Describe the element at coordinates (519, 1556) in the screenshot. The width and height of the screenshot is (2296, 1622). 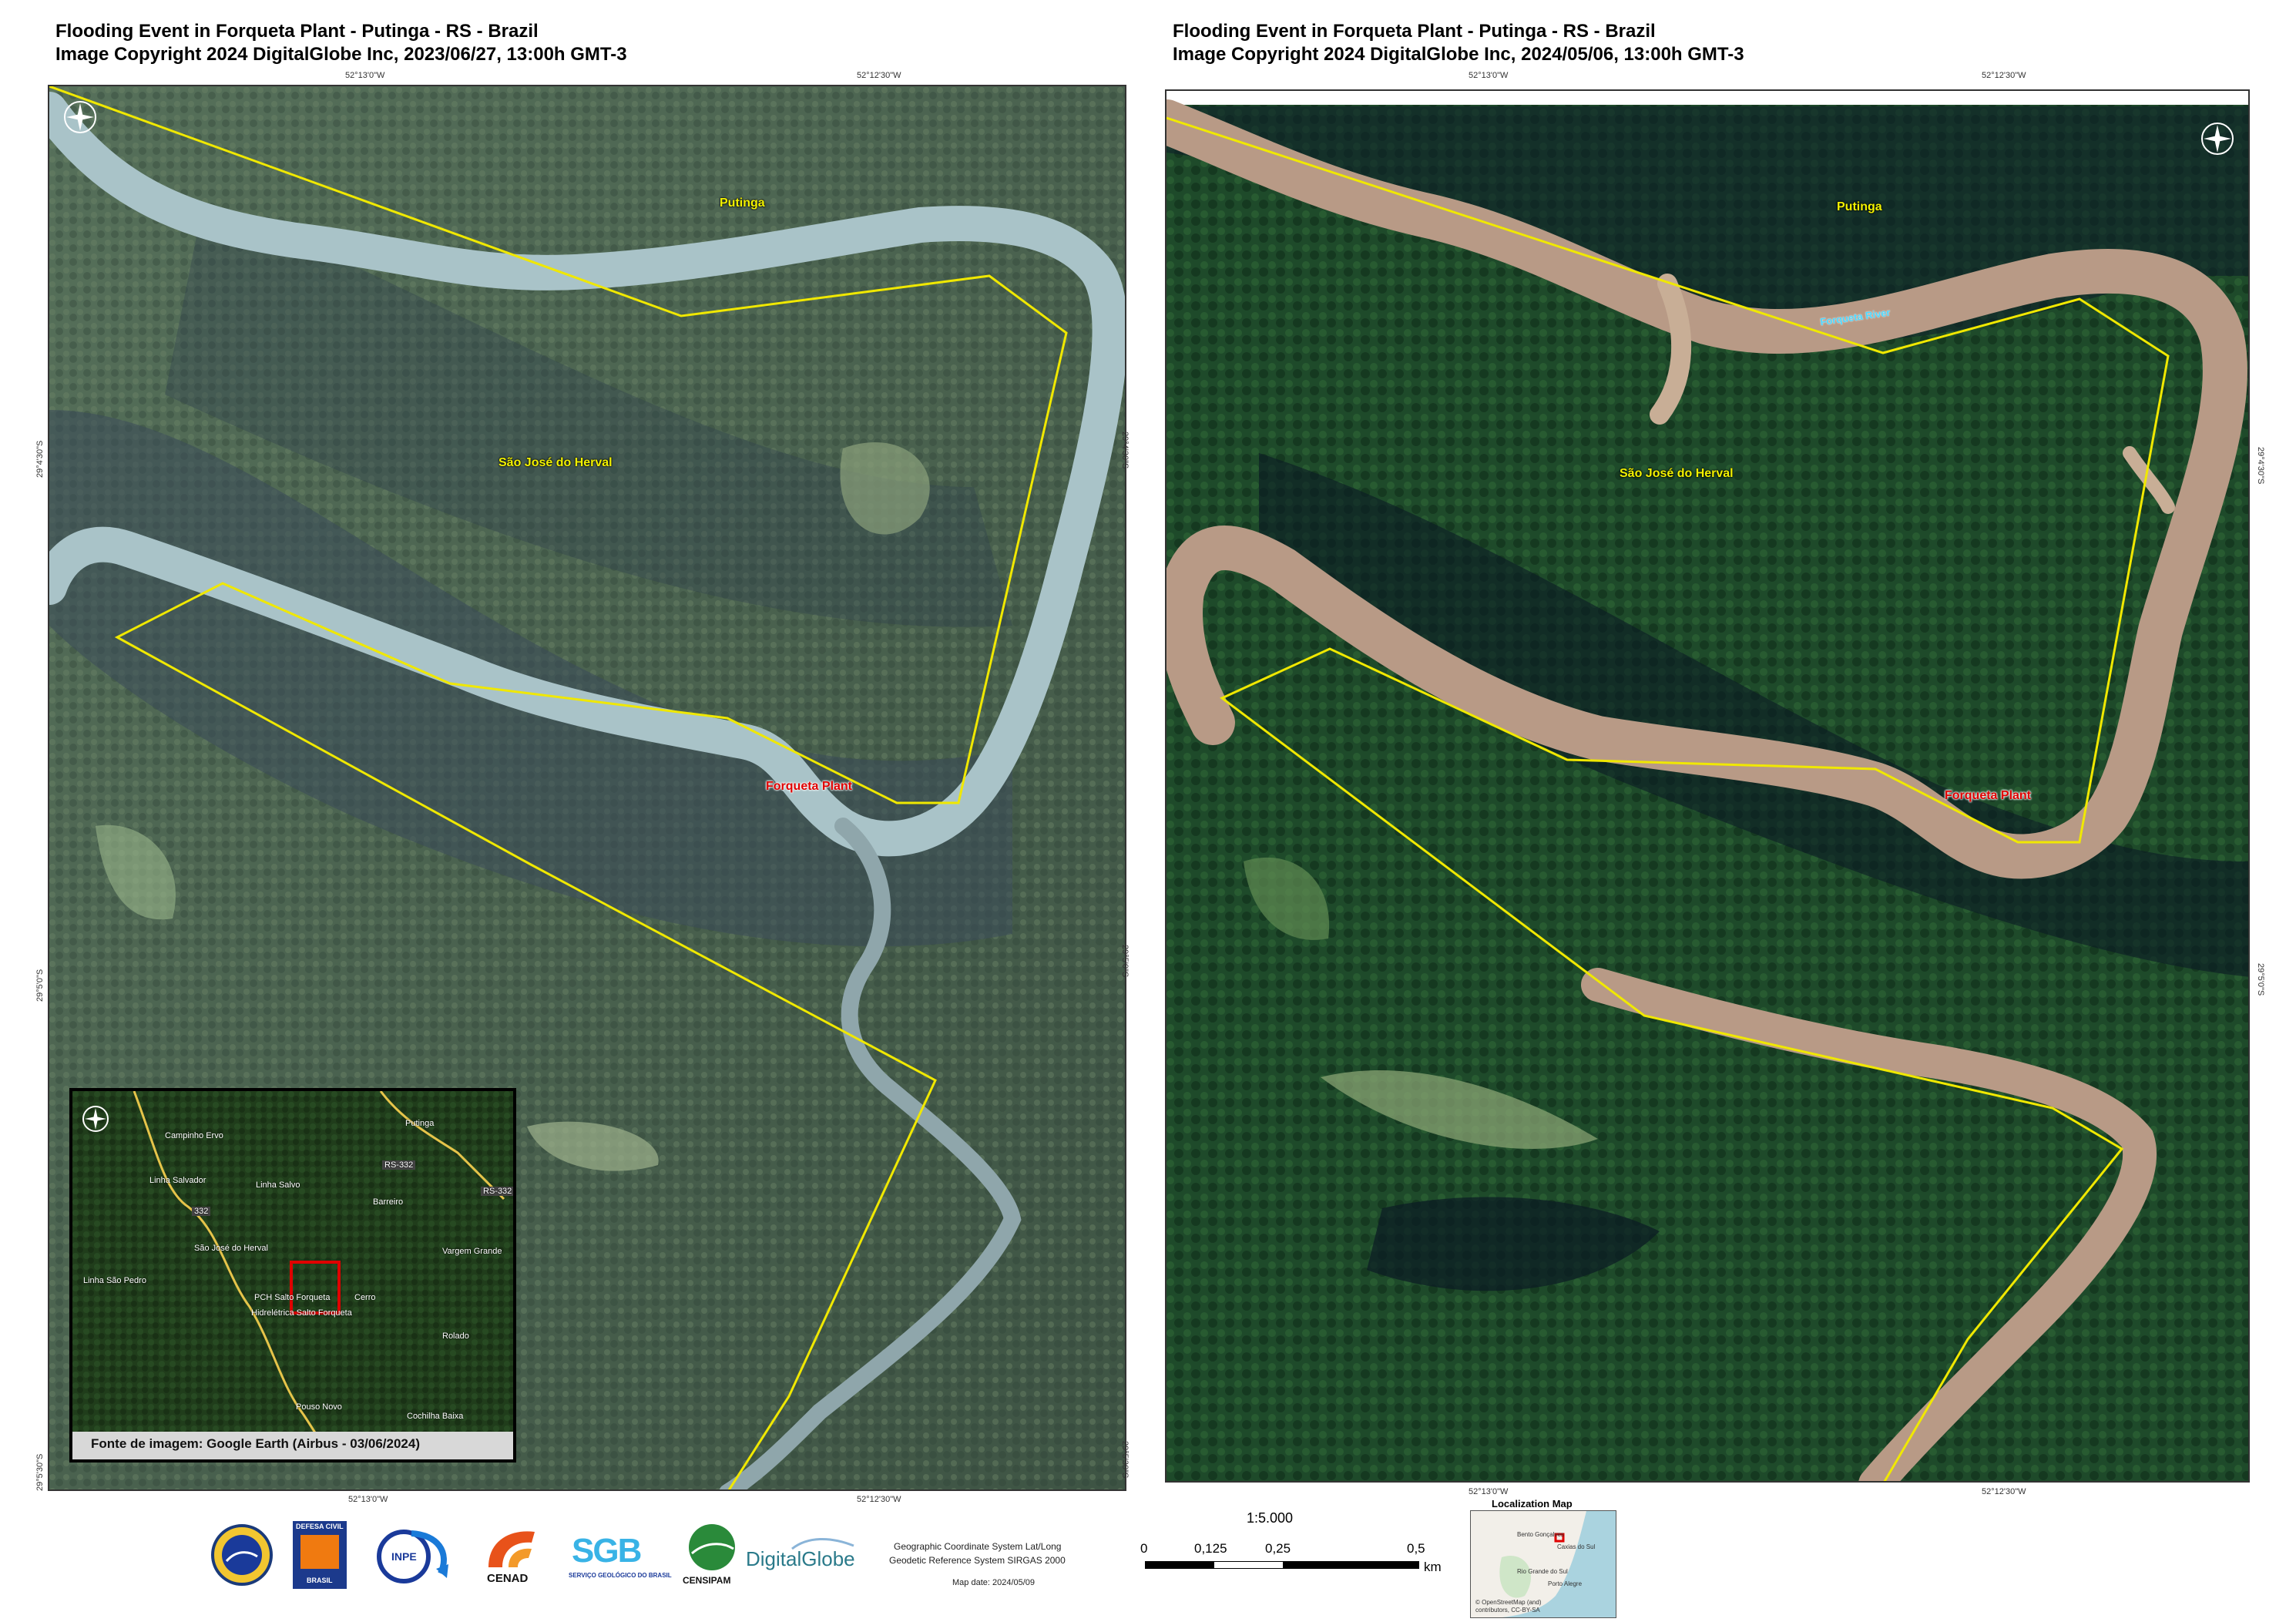
I see `cenad-logo: CENAD` at that location.